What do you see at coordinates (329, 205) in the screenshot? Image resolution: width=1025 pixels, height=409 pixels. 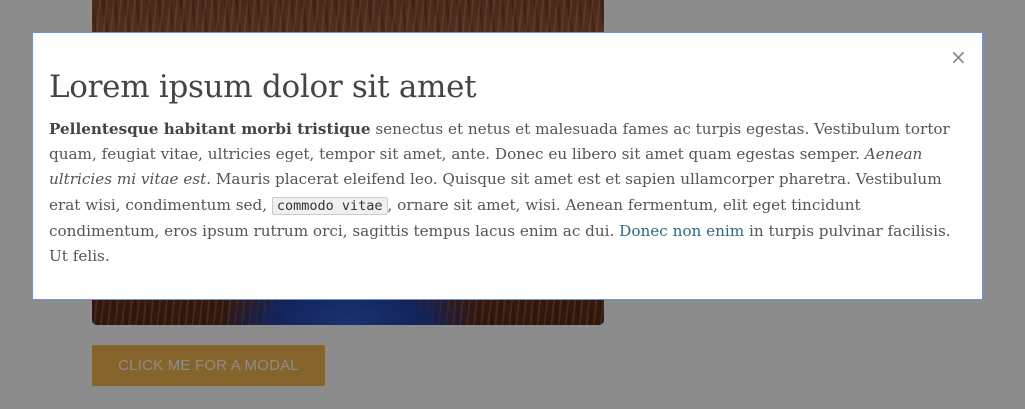 I see `inline-code: commodo vitae` at bounding box center [329, 205].